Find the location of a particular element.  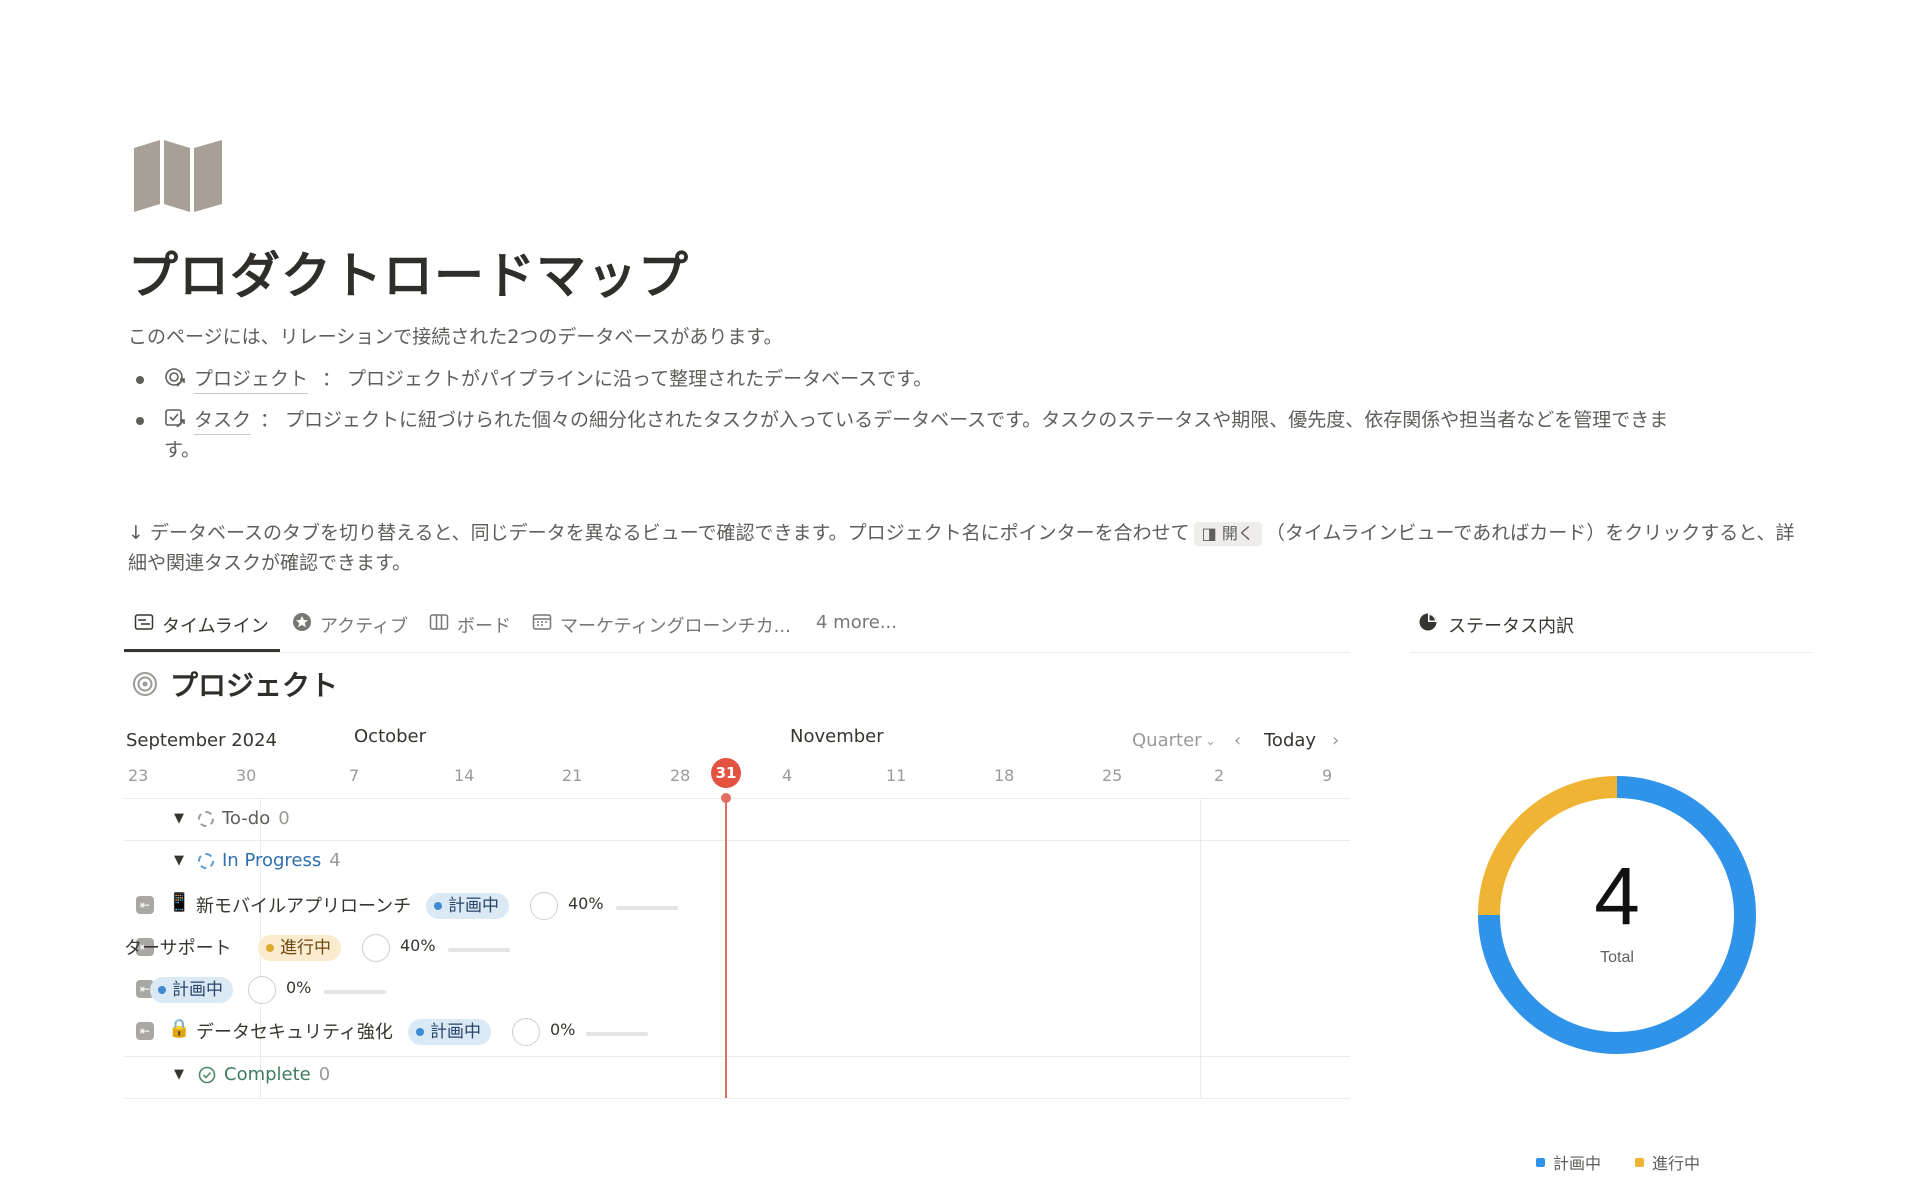

database-title-text: プロジェクト is located at coordinates (254, 685).